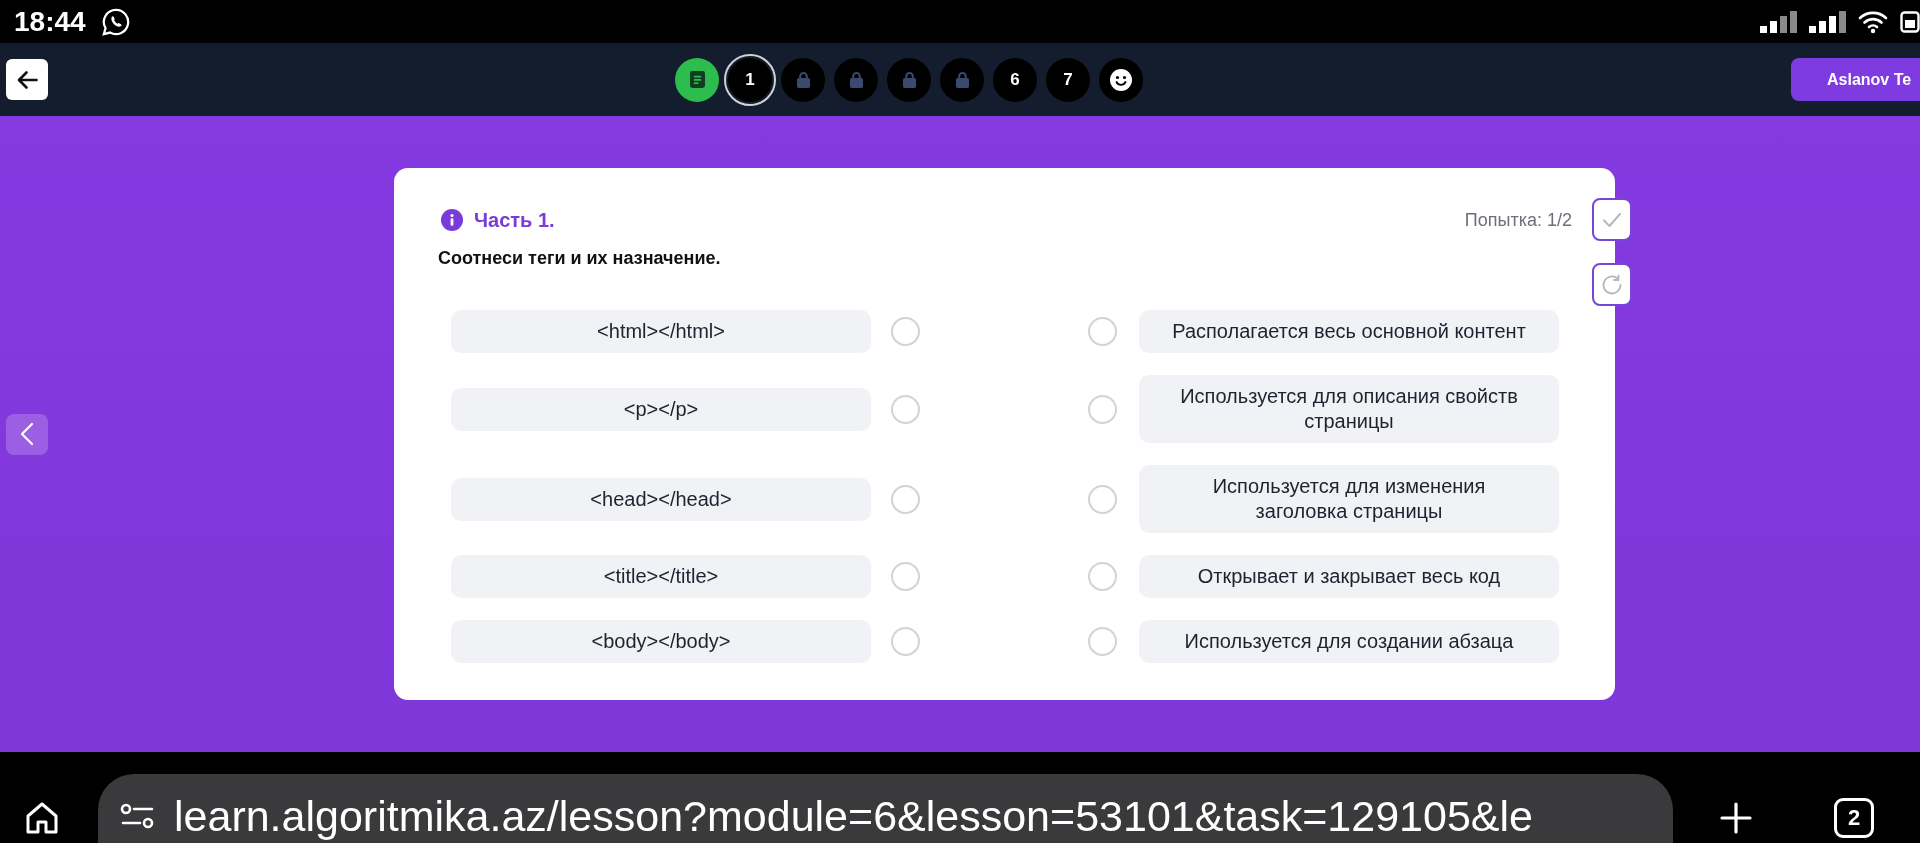 This screenshot has height=843, width=1920. I want to click on check-button, so click(1612, 219).